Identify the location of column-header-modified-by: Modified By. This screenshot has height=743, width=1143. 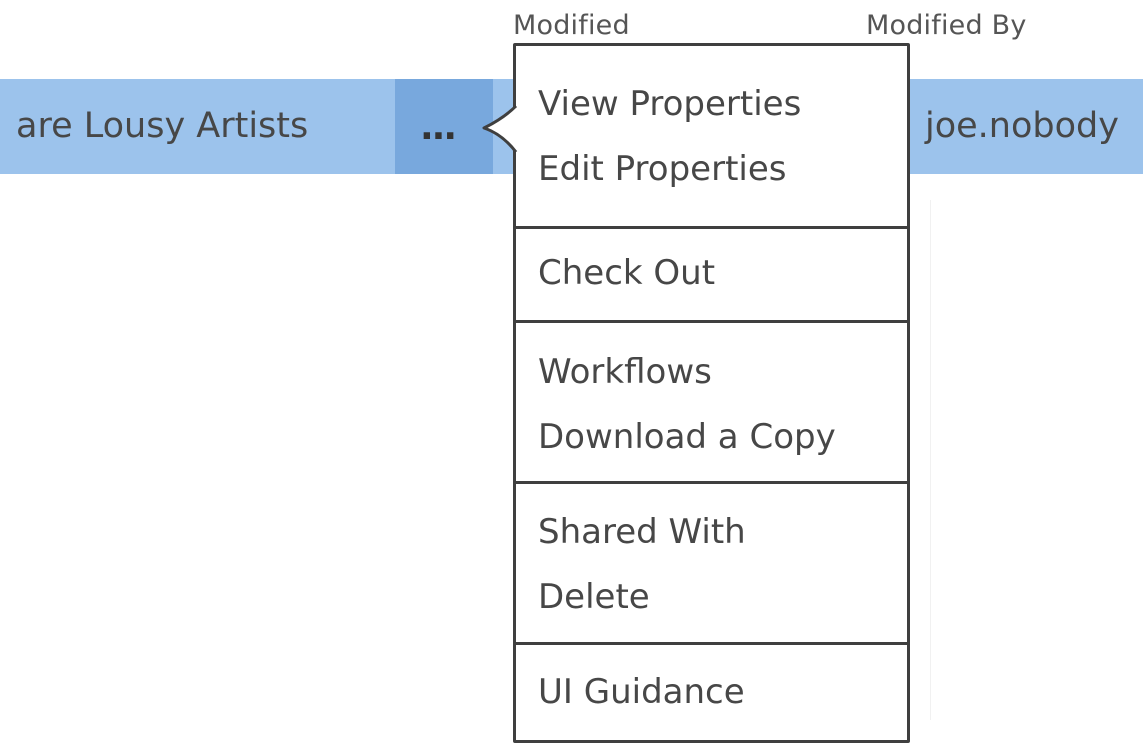
(946, 25).